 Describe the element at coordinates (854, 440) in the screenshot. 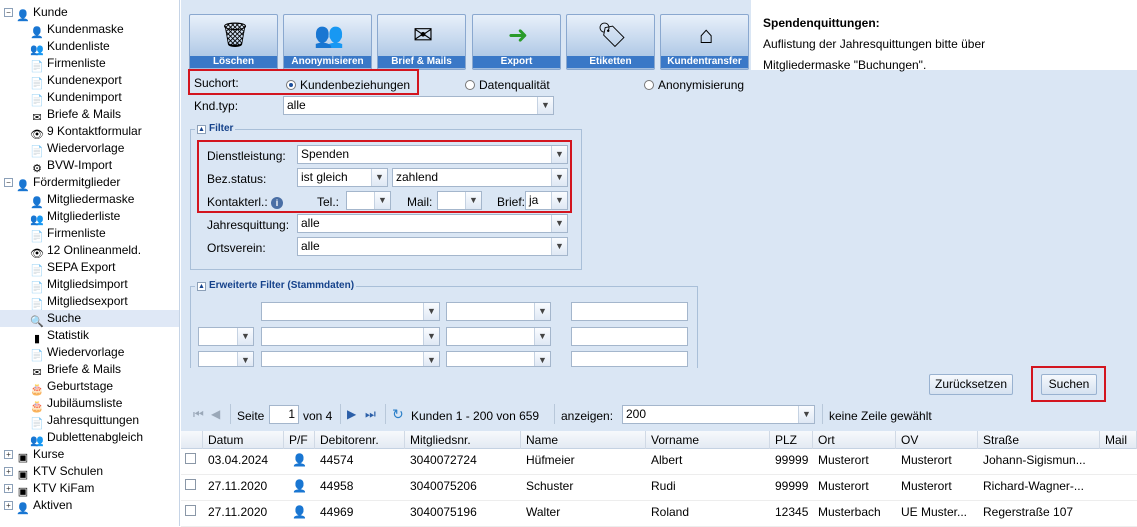

I see `column-header: Ort` at that location.